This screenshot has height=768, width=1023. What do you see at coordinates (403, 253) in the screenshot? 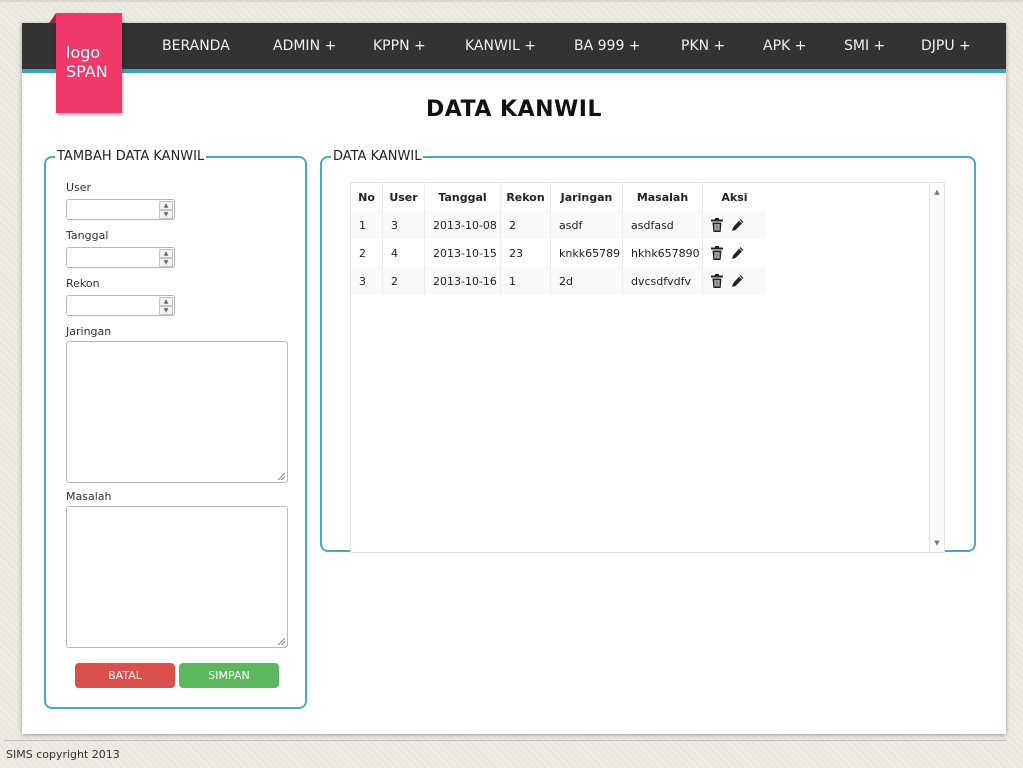
I see `cell-user: 4` at bounding box center [403, 253].